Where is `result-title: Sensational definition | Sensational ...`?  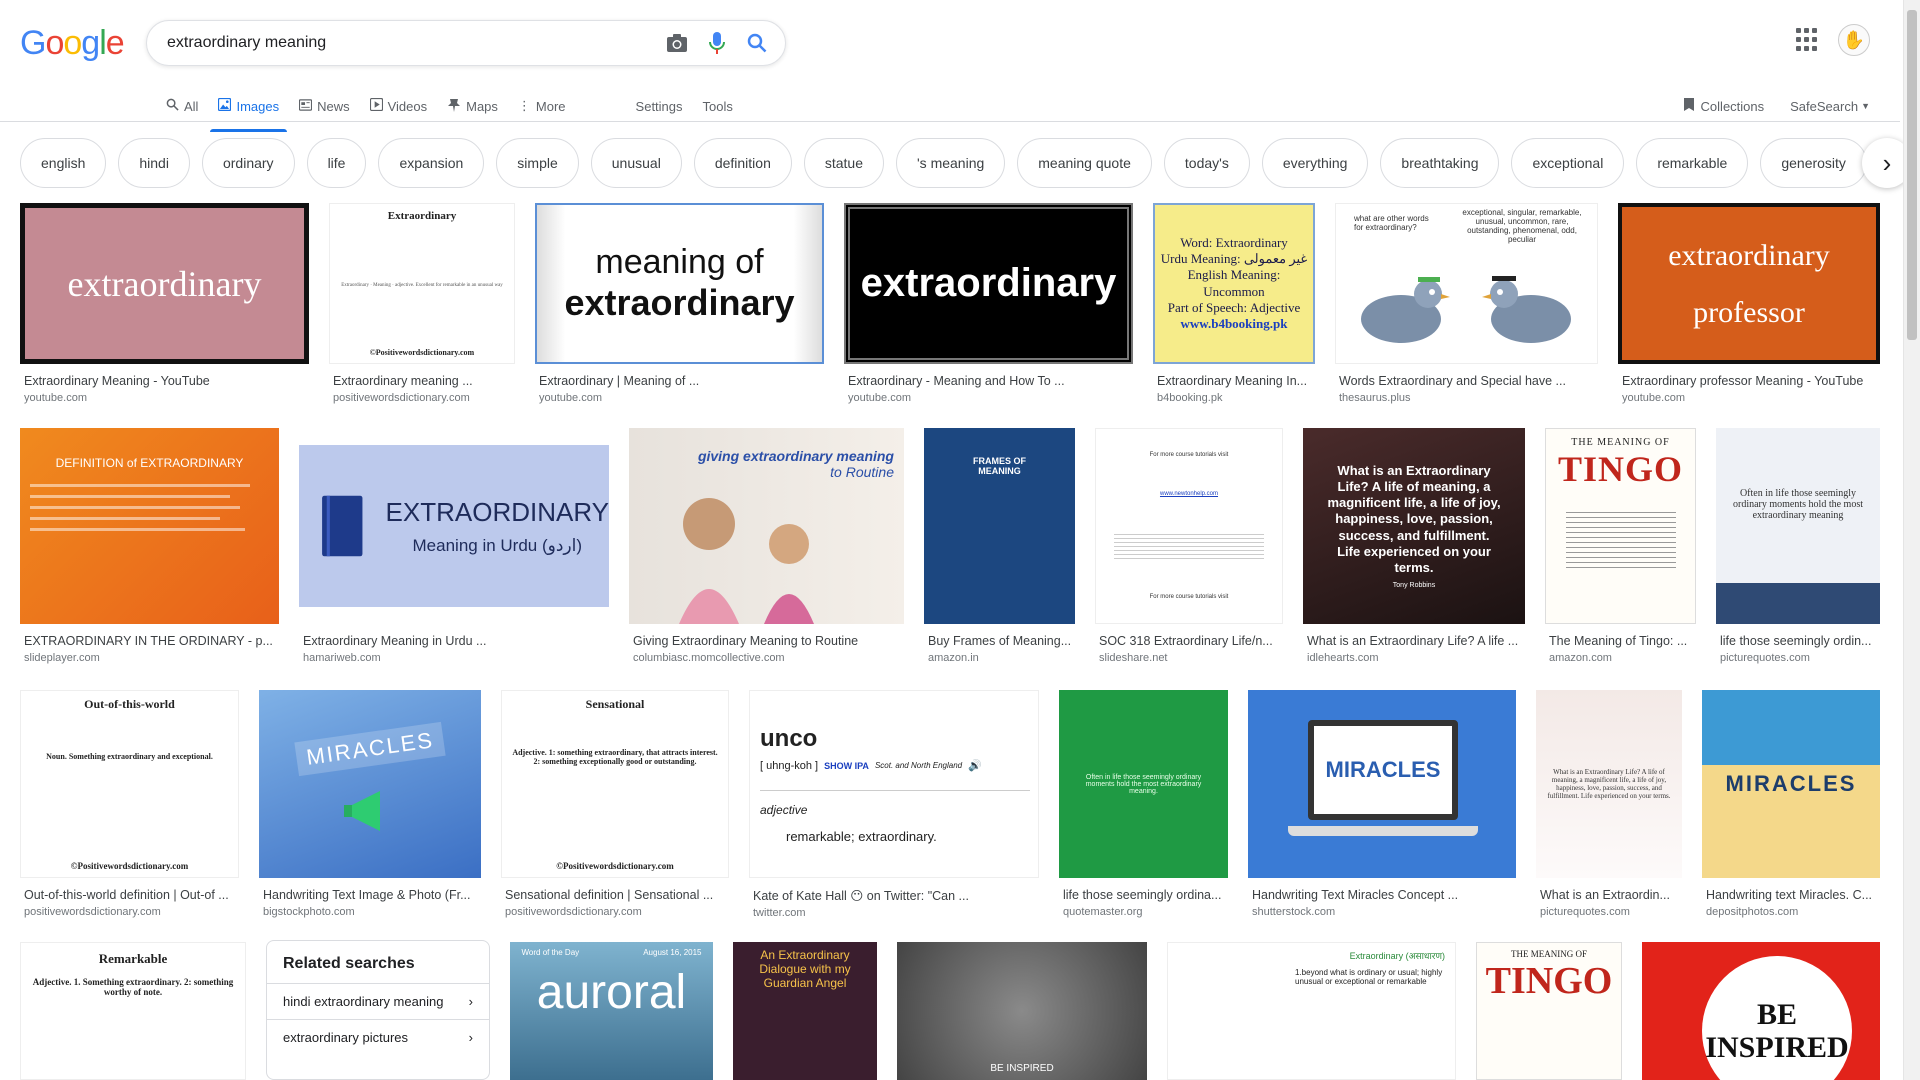 result-title: Sensational definition | Sensational ... is located at coordinates (615, 895).